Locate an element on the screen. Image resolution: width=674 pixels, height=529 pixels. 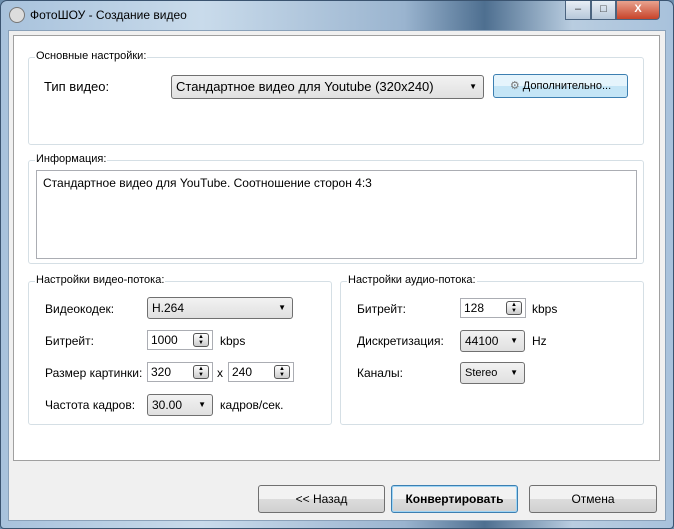
fps-unit: кадров/сек. is located at coordinates (252, 405).